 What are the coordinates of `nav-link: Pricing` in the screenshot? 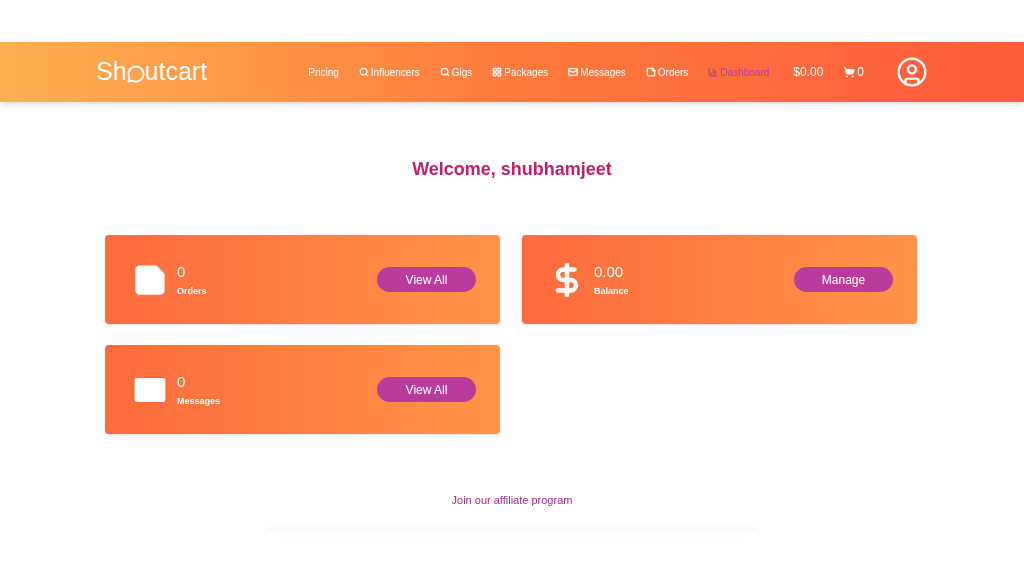 It's located at (323, 72).